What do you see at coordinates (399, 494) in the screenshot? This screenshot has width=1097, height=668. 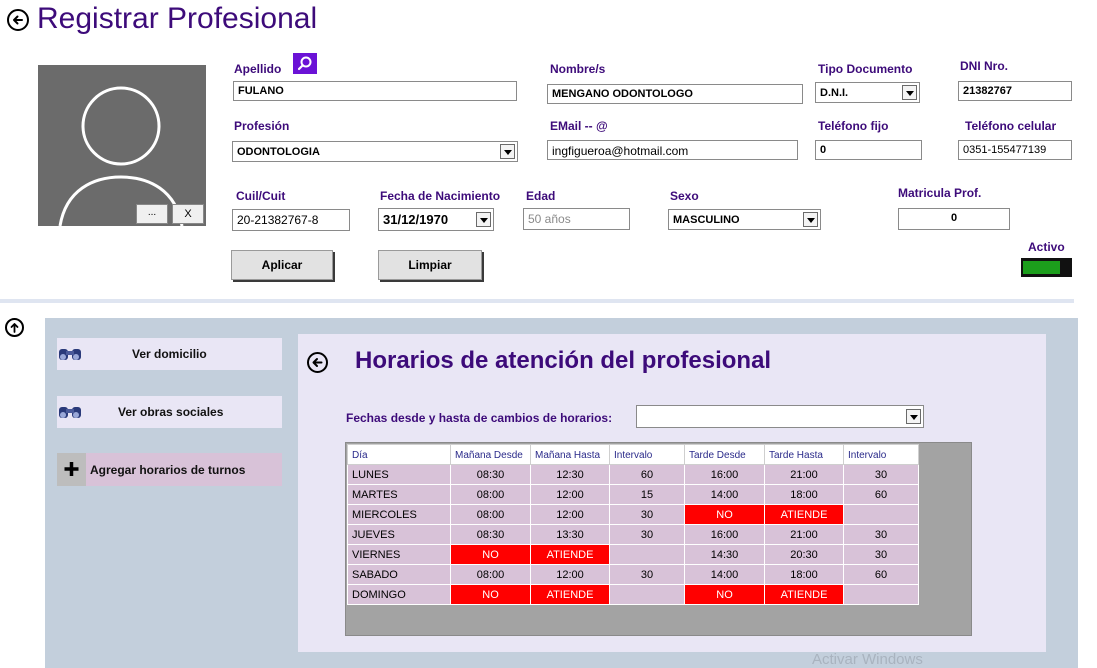 I see `day-cell: MARTES` at bounding box center [399, 494].